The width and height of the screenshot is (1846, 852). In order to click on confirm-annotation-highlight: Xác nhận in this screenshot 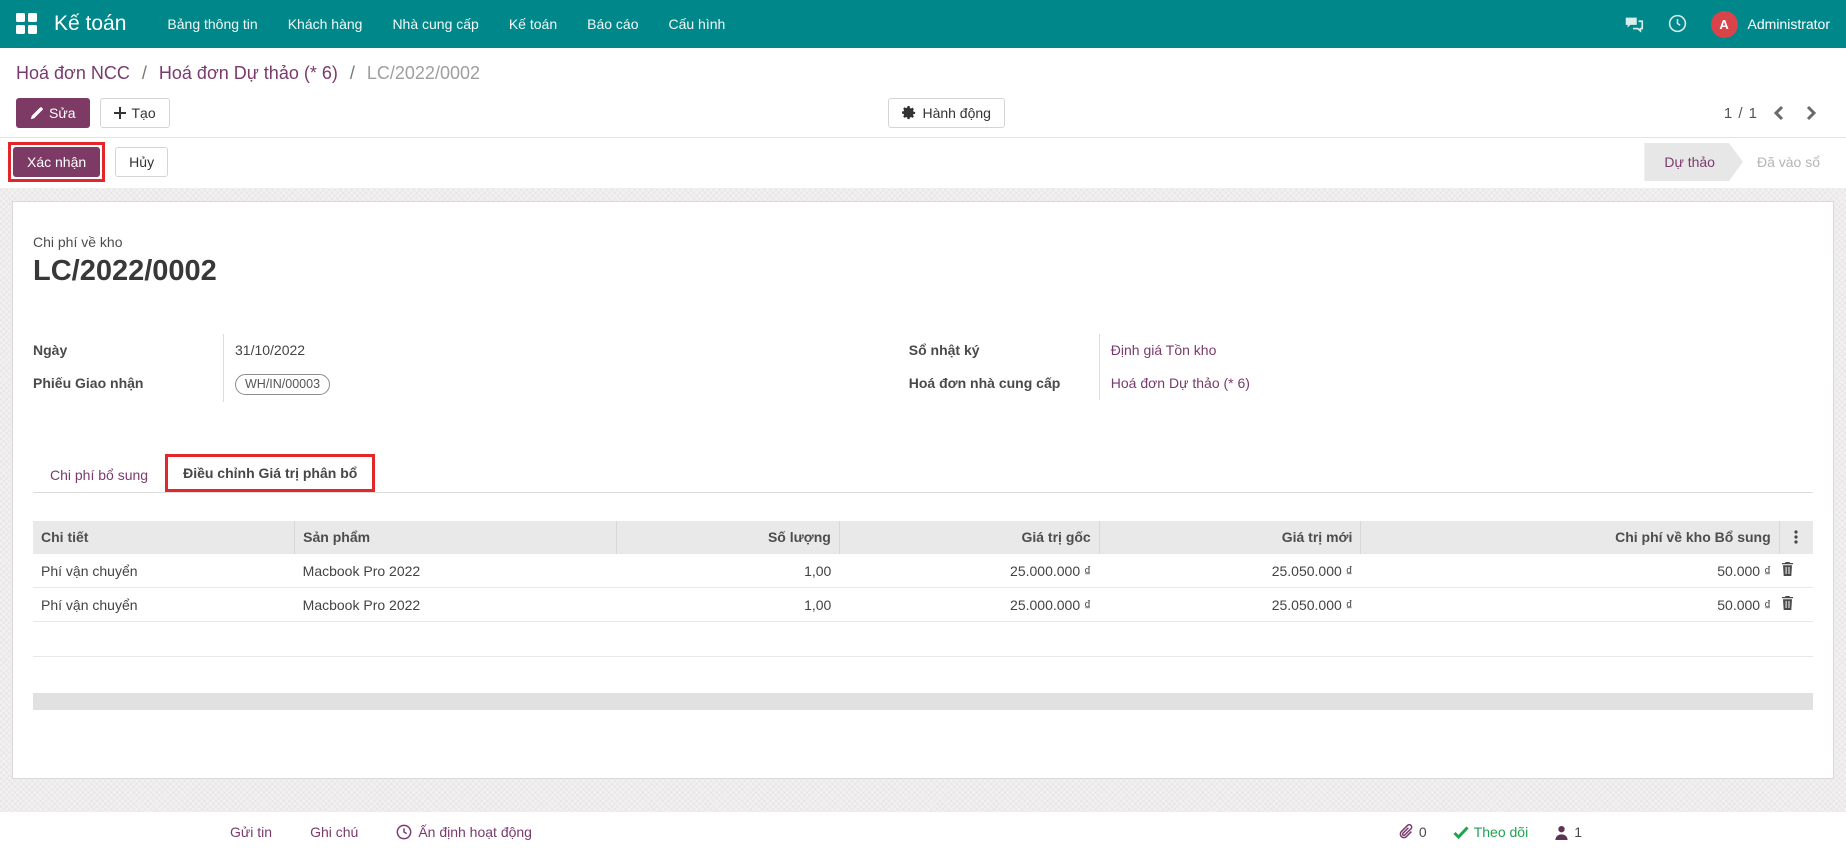, I will do `click(57, 162)`.